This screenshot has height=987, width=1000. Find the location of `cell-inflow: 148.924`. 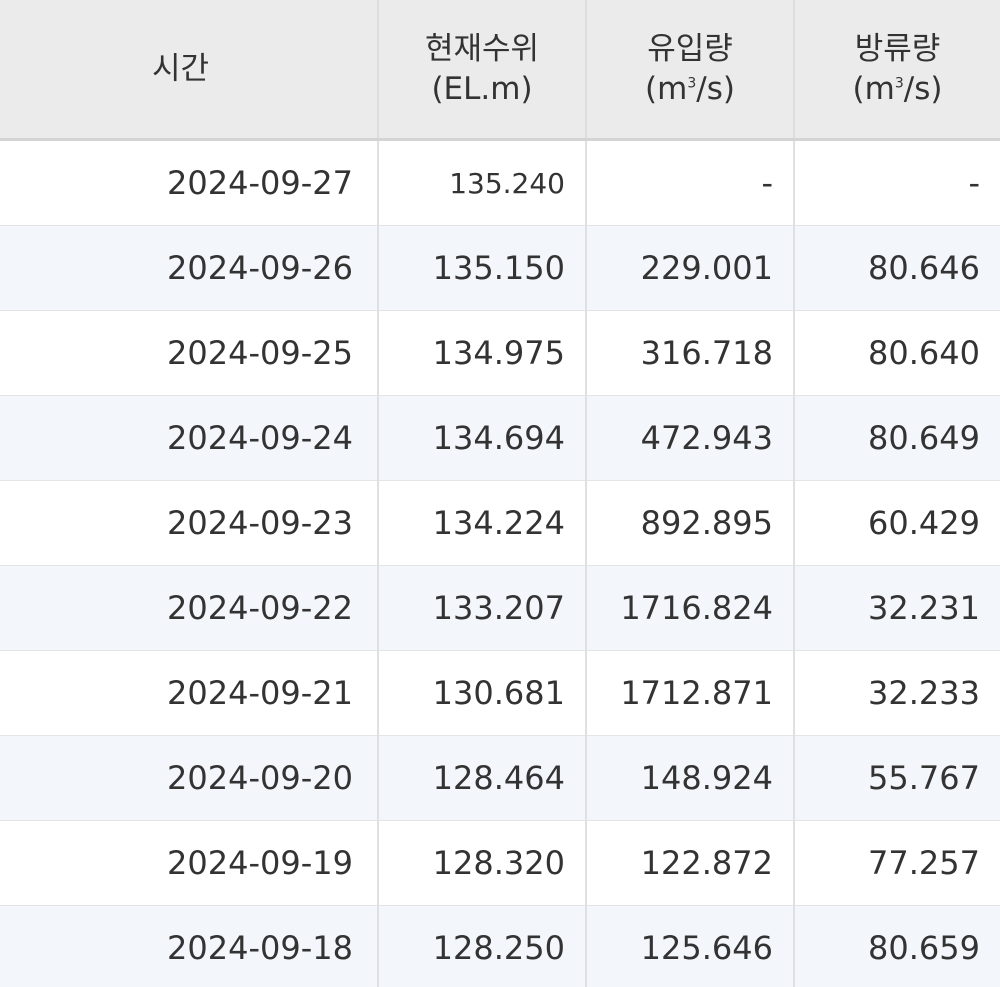

cell-inflow: 148.924 is located at coordinates (690, 778).